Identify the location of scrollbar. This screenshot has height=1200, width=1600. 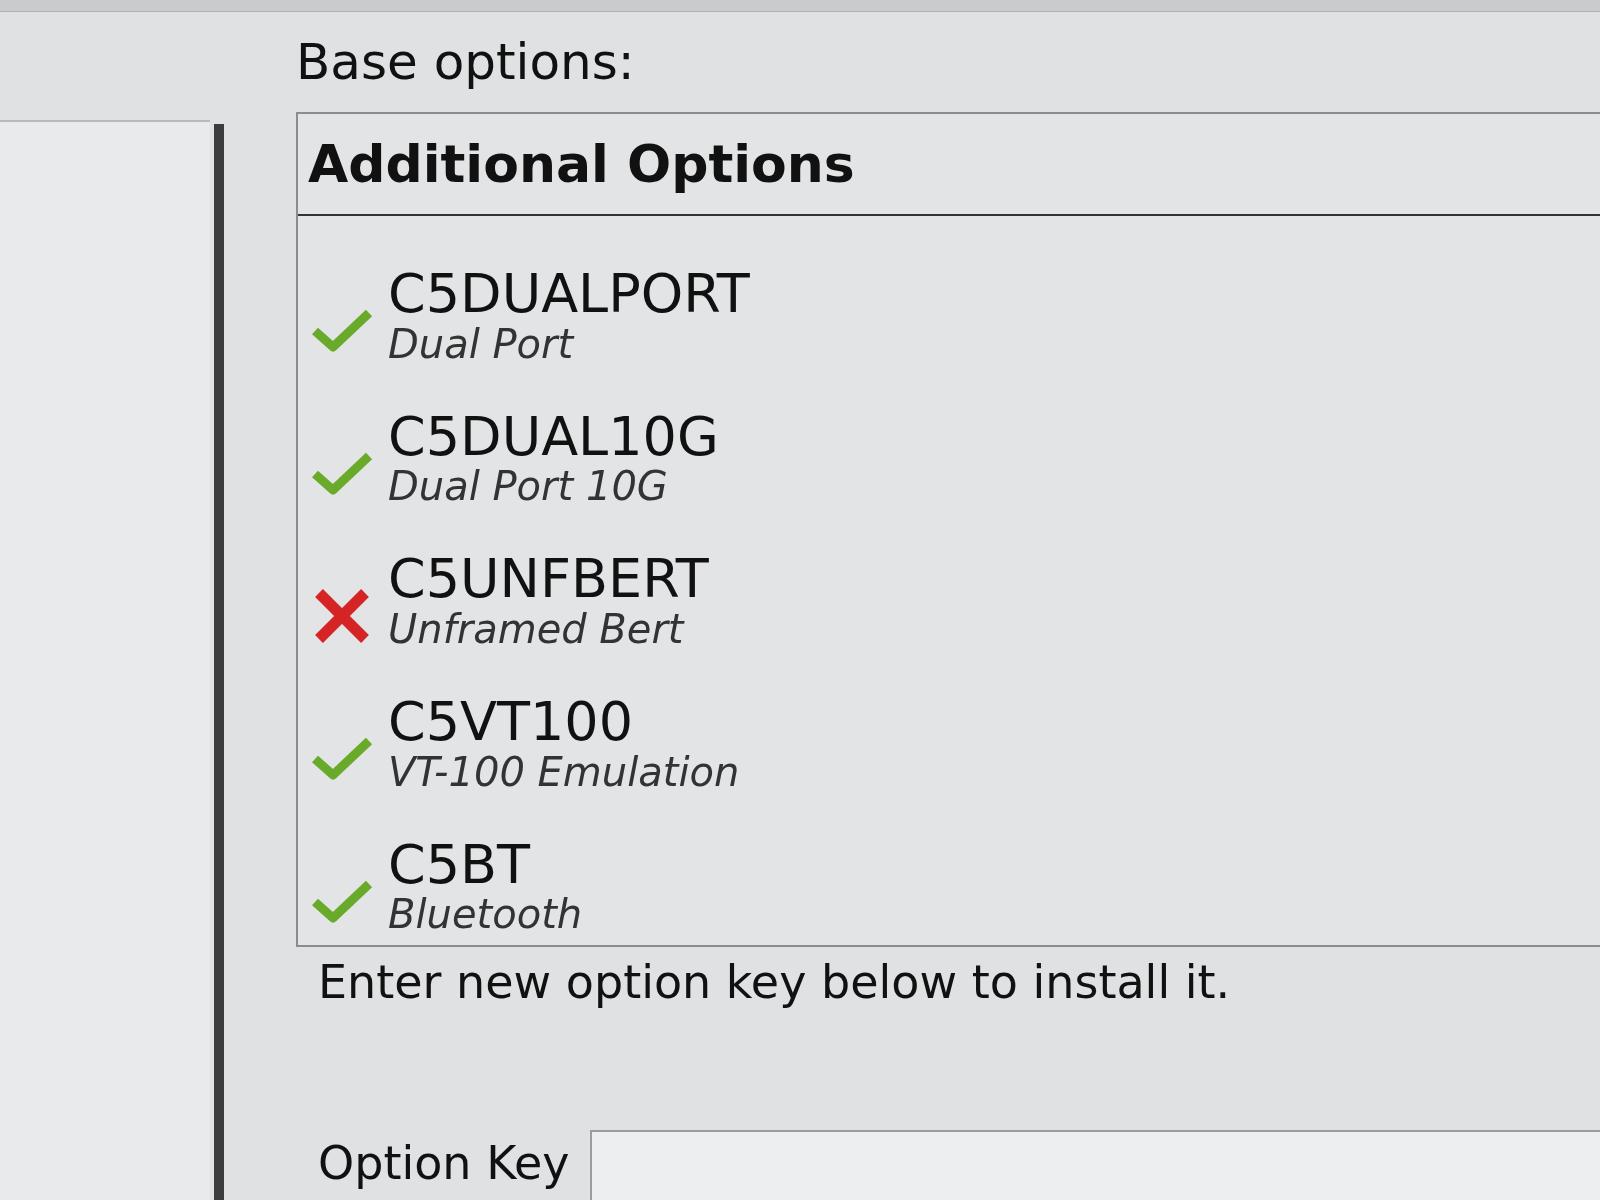
(219, 662).